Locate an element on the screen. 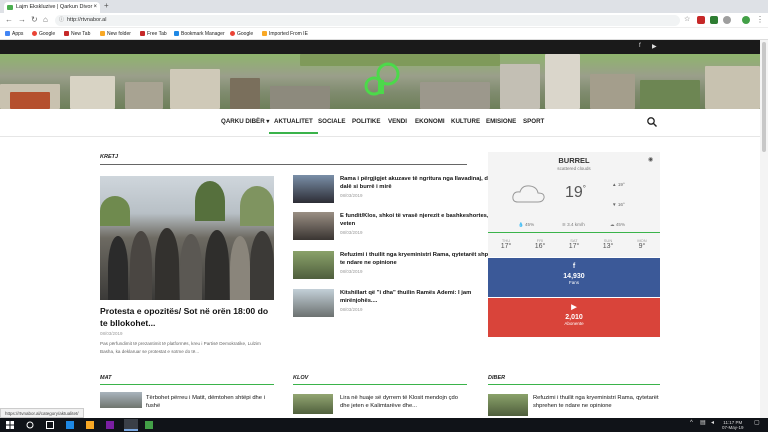 This screenshot has height=432, width=768. forecast-day: FRI 16° is located at coordinates (540, 244).